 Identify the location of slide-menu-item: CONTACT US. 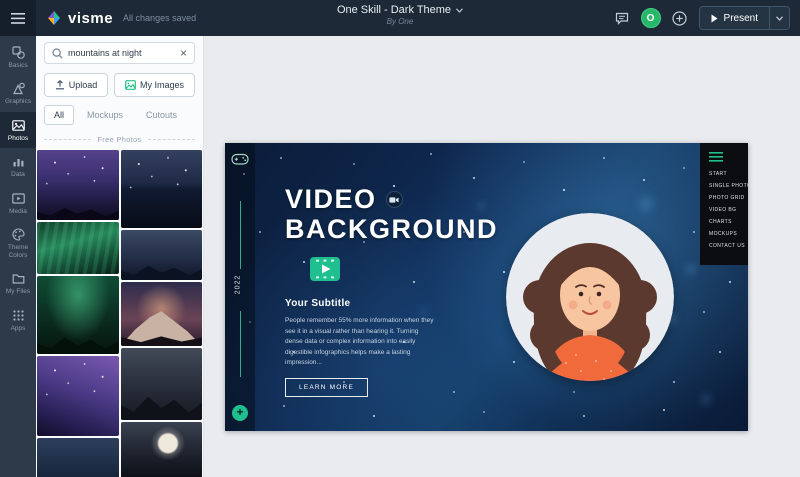
(728, 246).